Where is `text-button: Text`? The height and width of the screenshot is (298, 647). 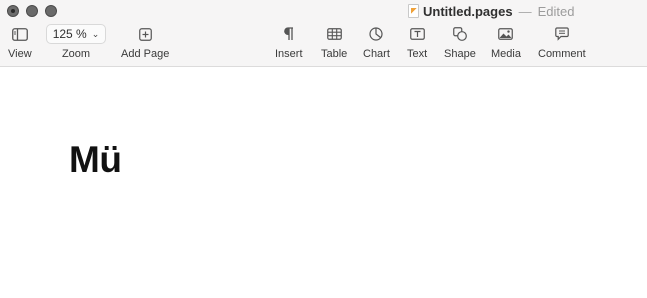
text-button: Text is located at coordinates (417, 41).